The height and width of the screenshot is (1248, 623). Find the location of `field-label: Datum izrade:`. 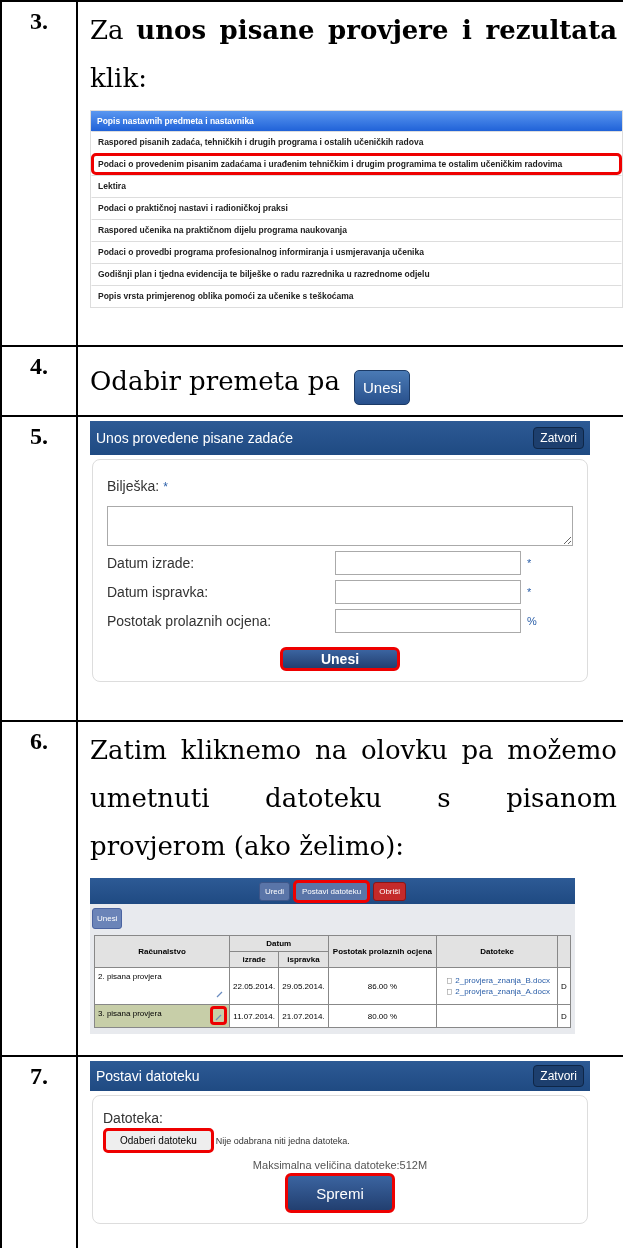

field-label: Datum izrade: is located at coordinates (151, 563).